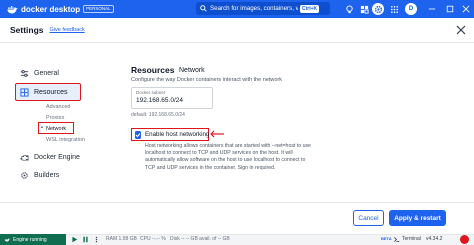  Describe the element at coordinates (153, 239) in the screenshot. I see `cpu-usage: CPU --.-- %` at that location.